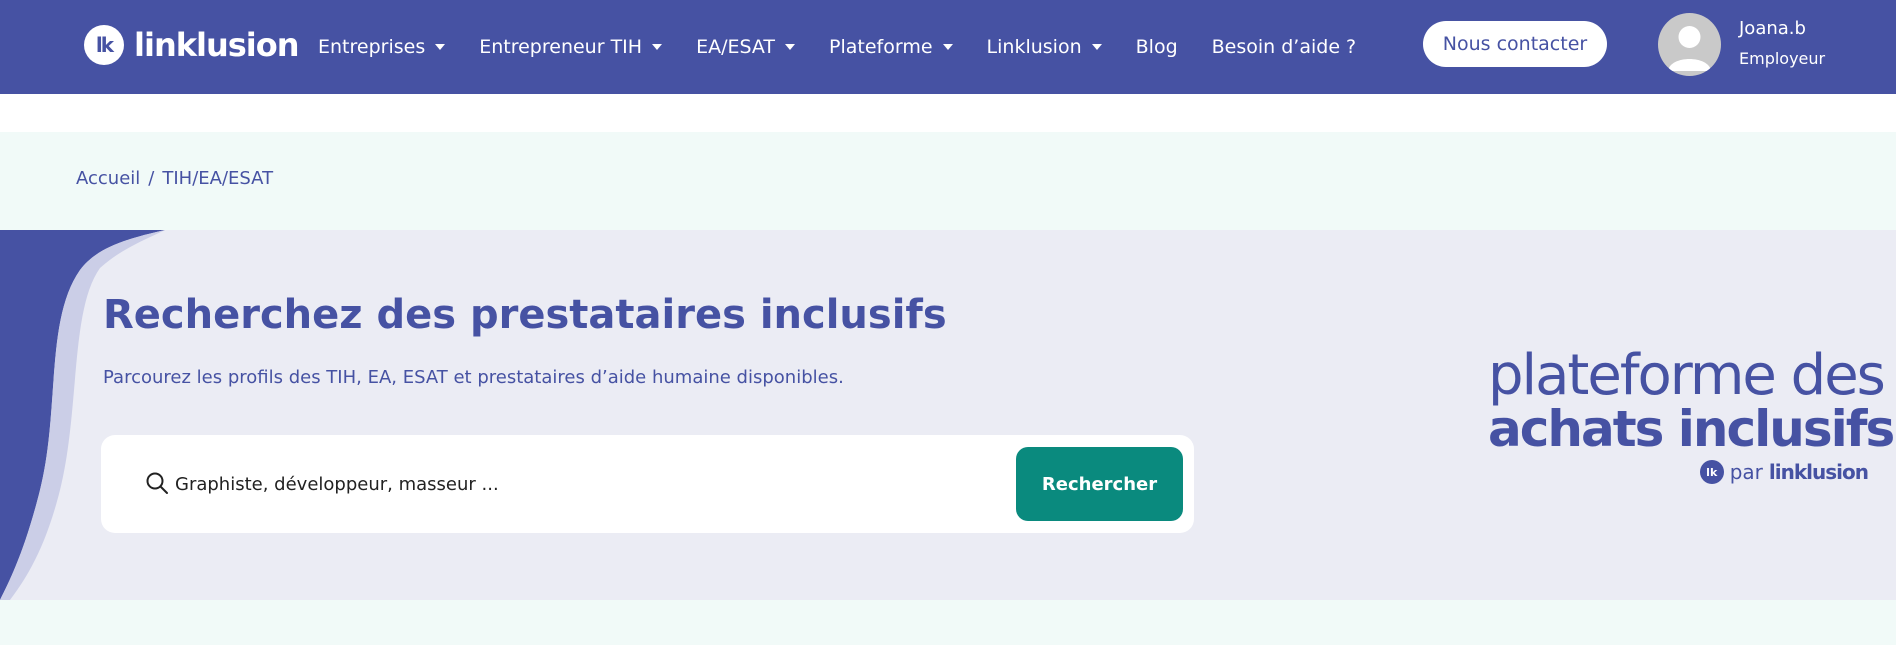 Image resolution: width=1896 pixels, height=645 pixels. I want to click on nav-item-label: Blog, so click(1156, 47).